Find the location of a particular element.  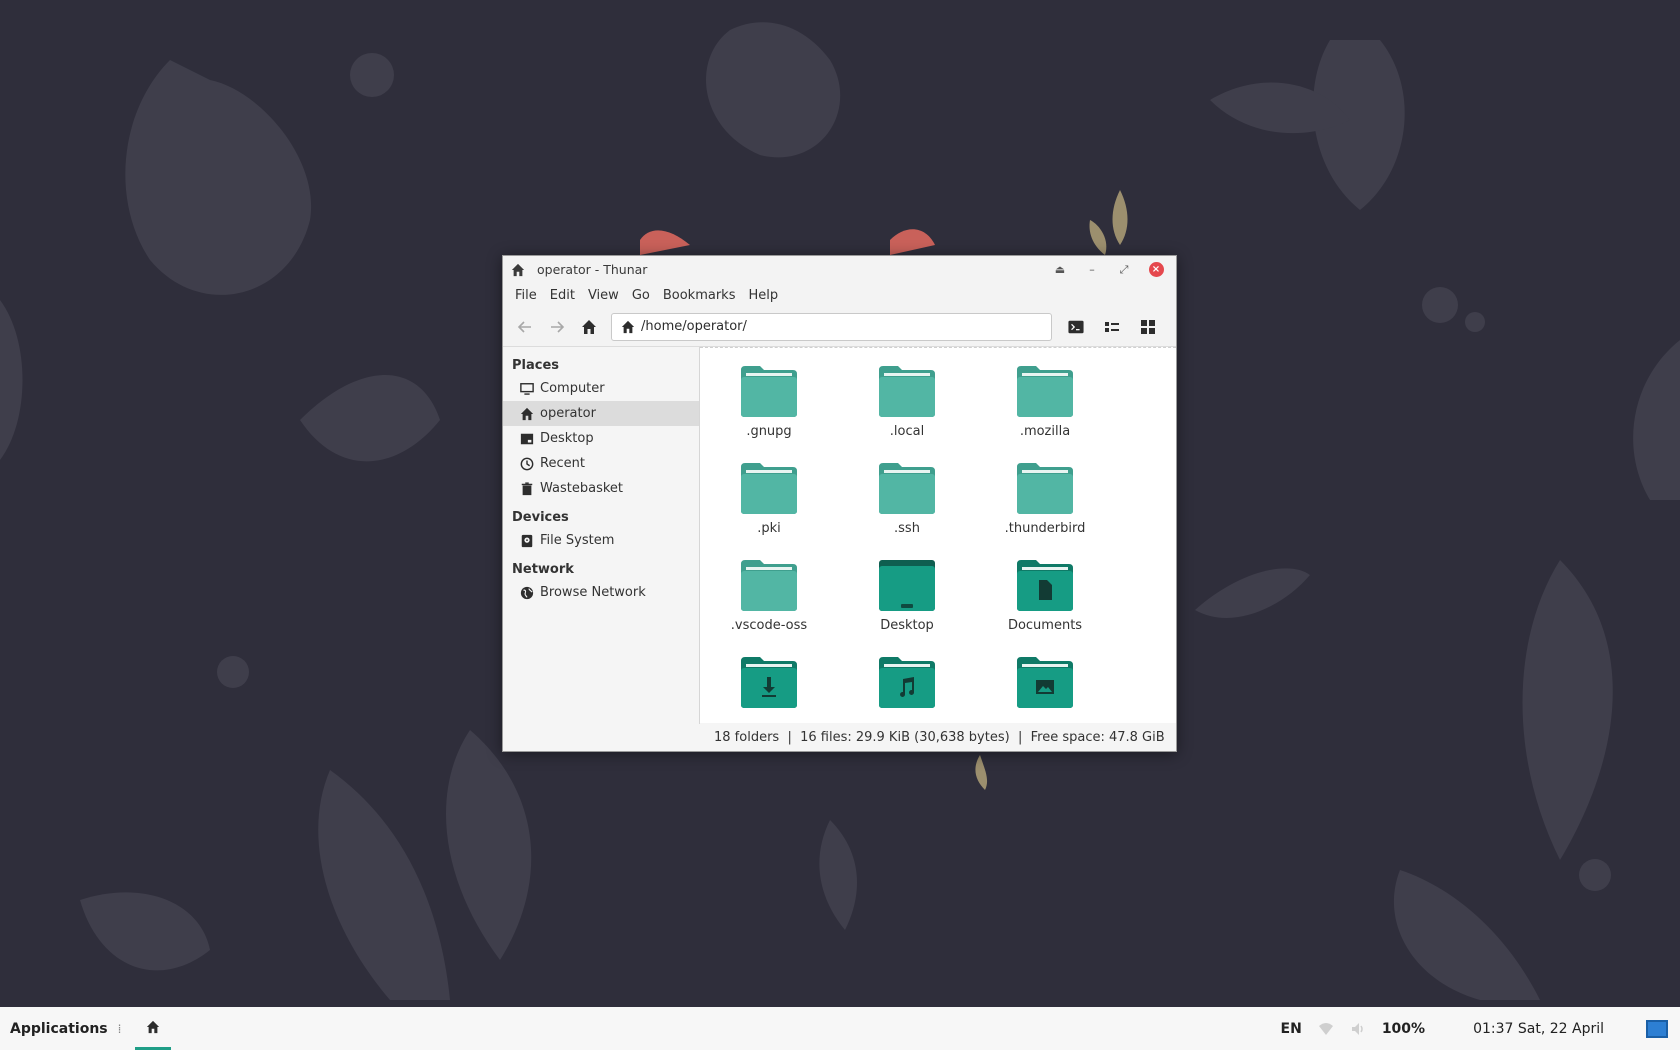

file-name: .thunderbird is located at coordinates (1045, 528).